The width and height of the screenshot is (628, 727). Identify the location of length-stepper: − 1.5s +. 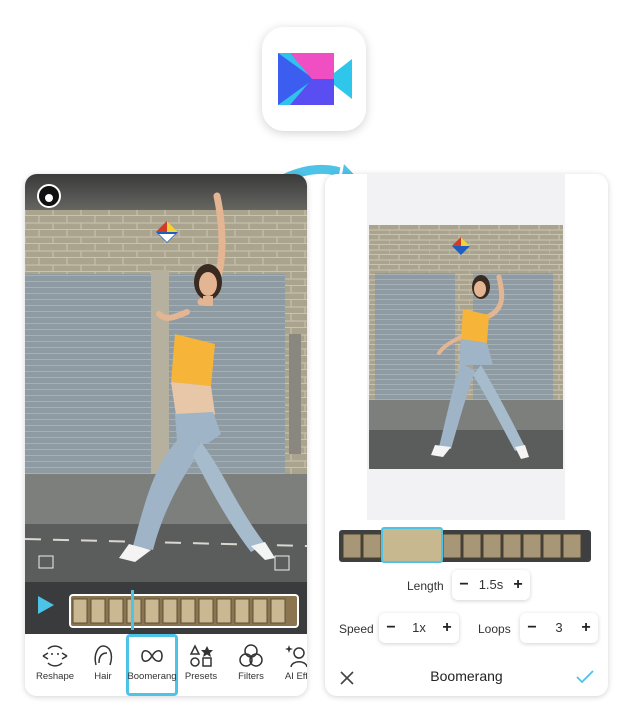
(491, 585).